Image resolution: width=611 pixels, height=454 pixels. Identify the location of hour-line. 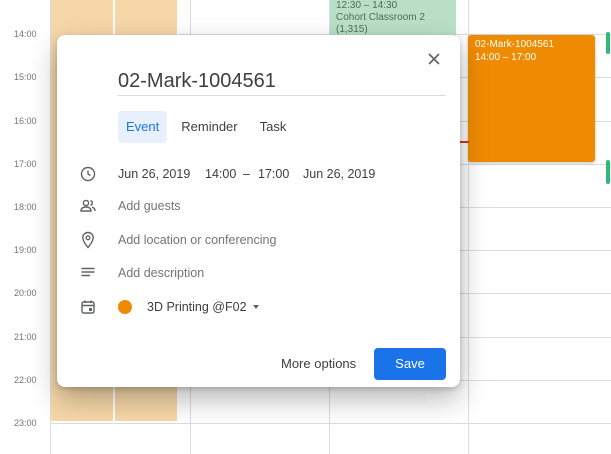
(330, 423).